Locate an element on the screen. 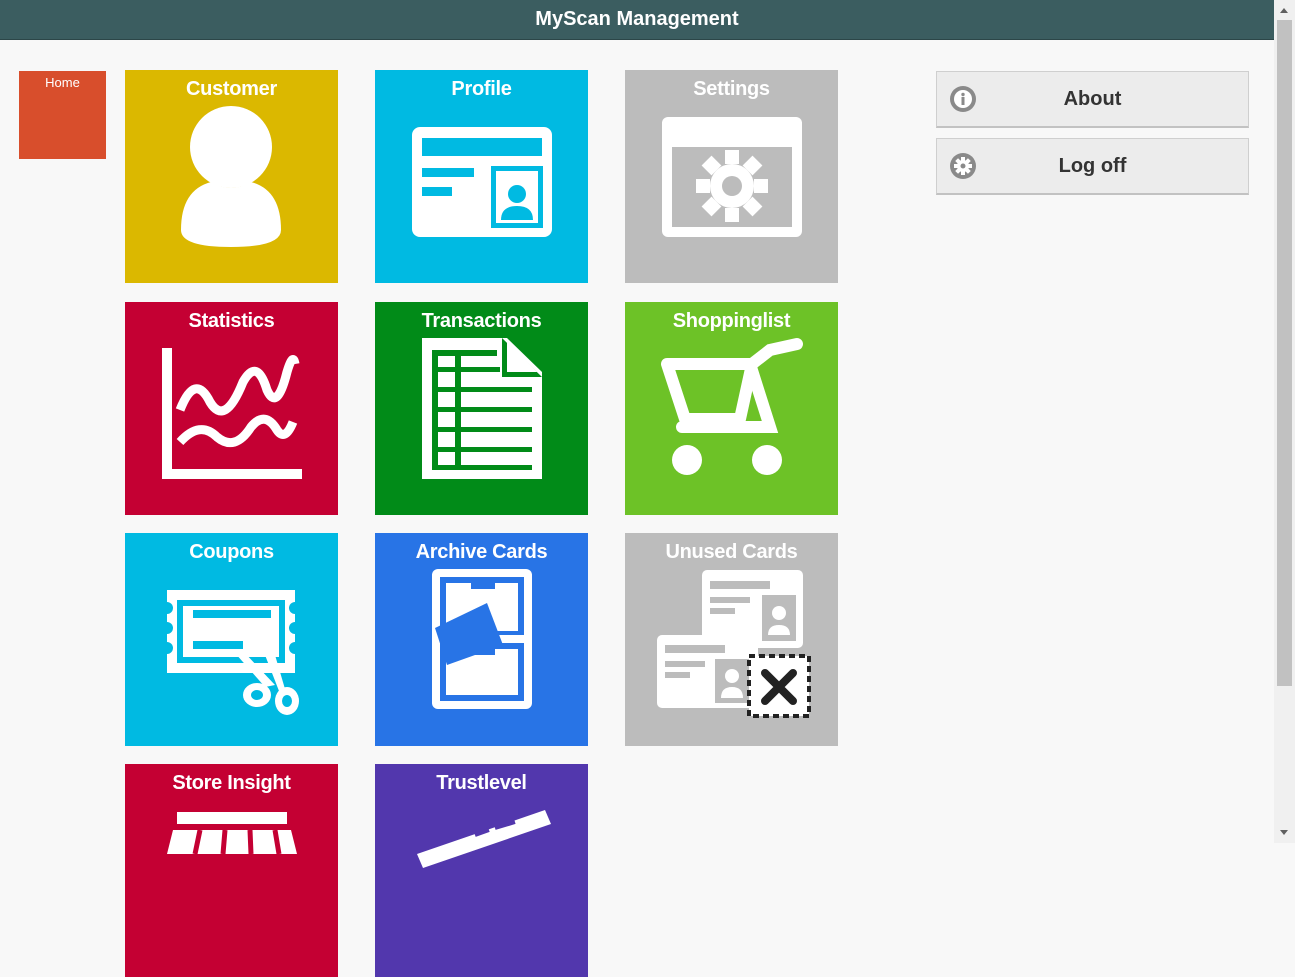 This screenshot has width=1295, height=977. app-title: MyScan Management is located at coordinates (637, 19).